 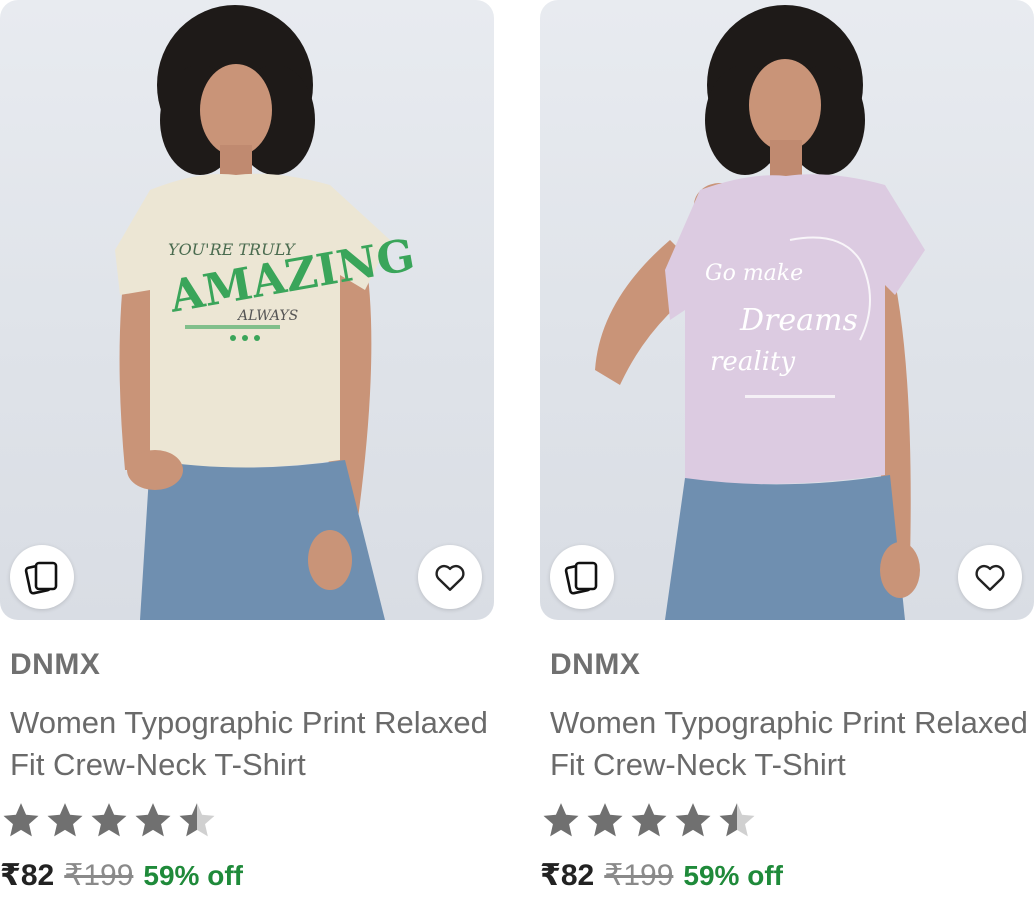 I want to click on svg-text: reality, so click(x=752, y=362).